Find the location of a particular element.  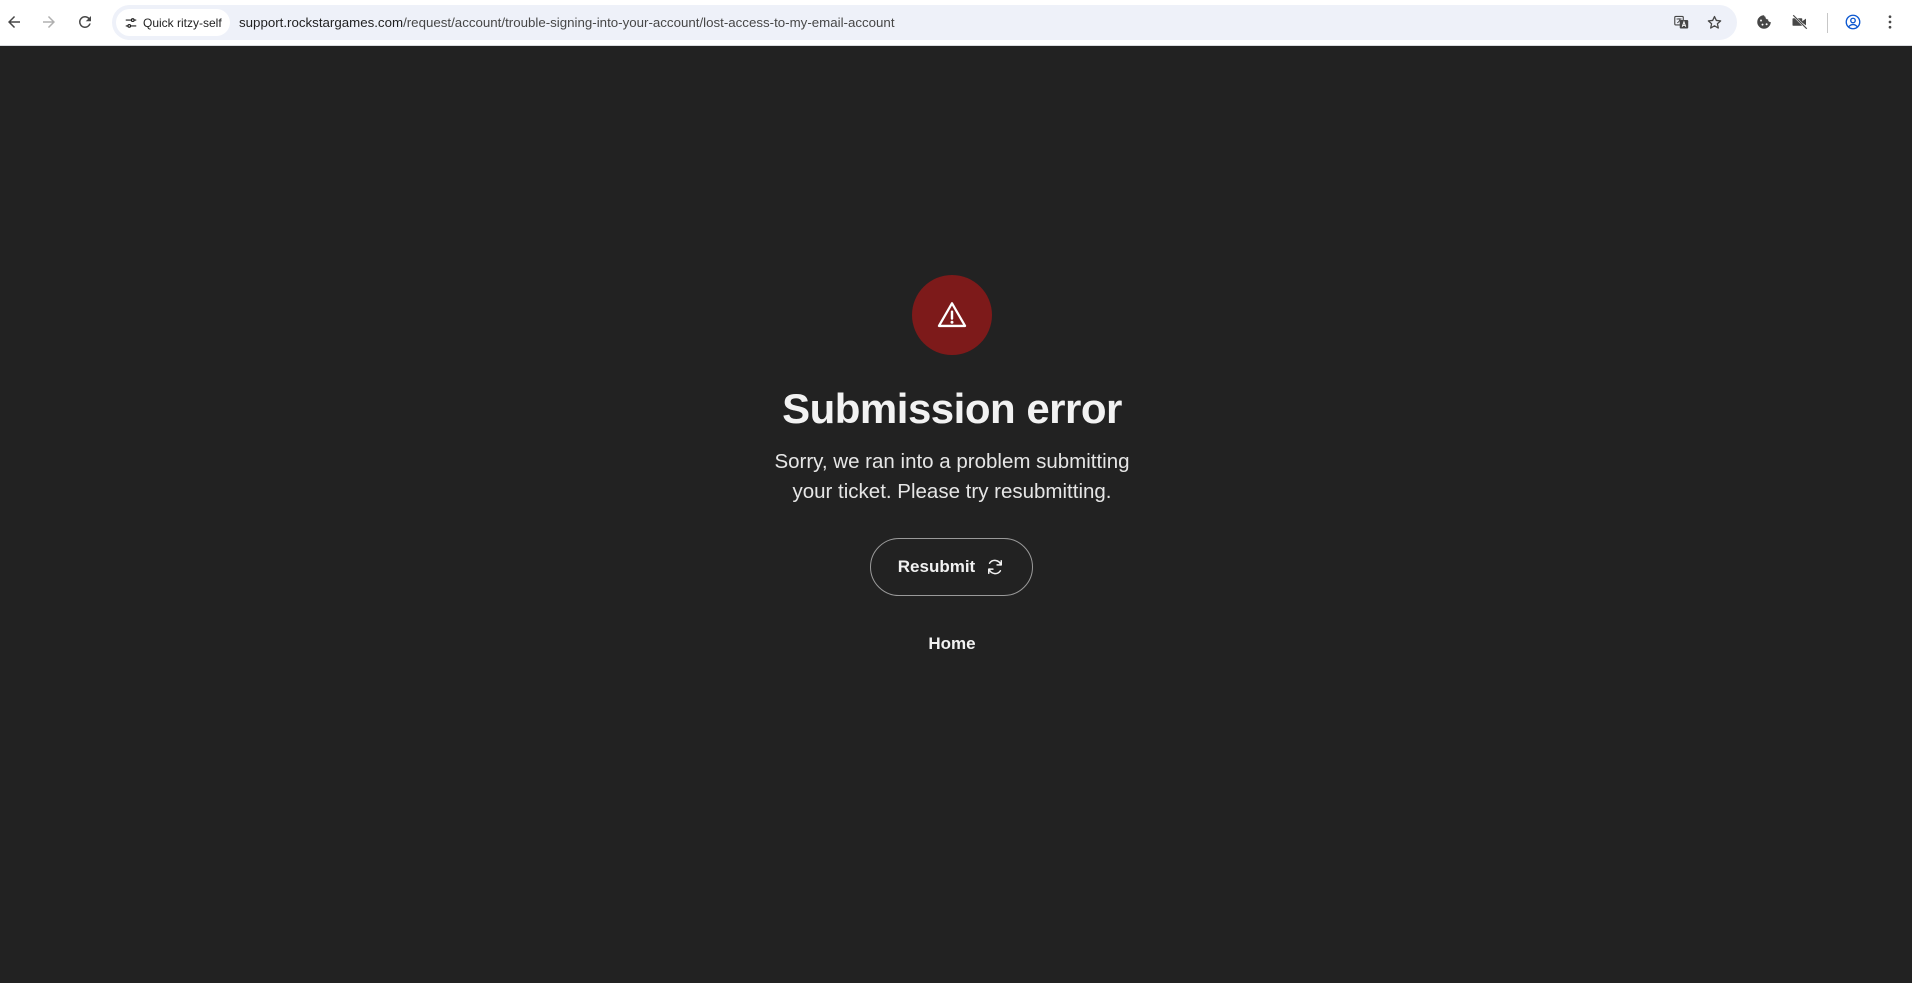

arrow-right-icon is located at coordinates (49, 22).